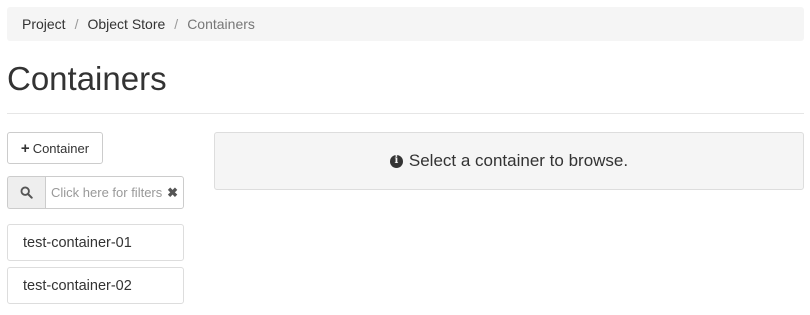  What do you see at coordinates (396, 161) in the screenshot?
I see `info-icon: i` at bounding box center [396, 161].